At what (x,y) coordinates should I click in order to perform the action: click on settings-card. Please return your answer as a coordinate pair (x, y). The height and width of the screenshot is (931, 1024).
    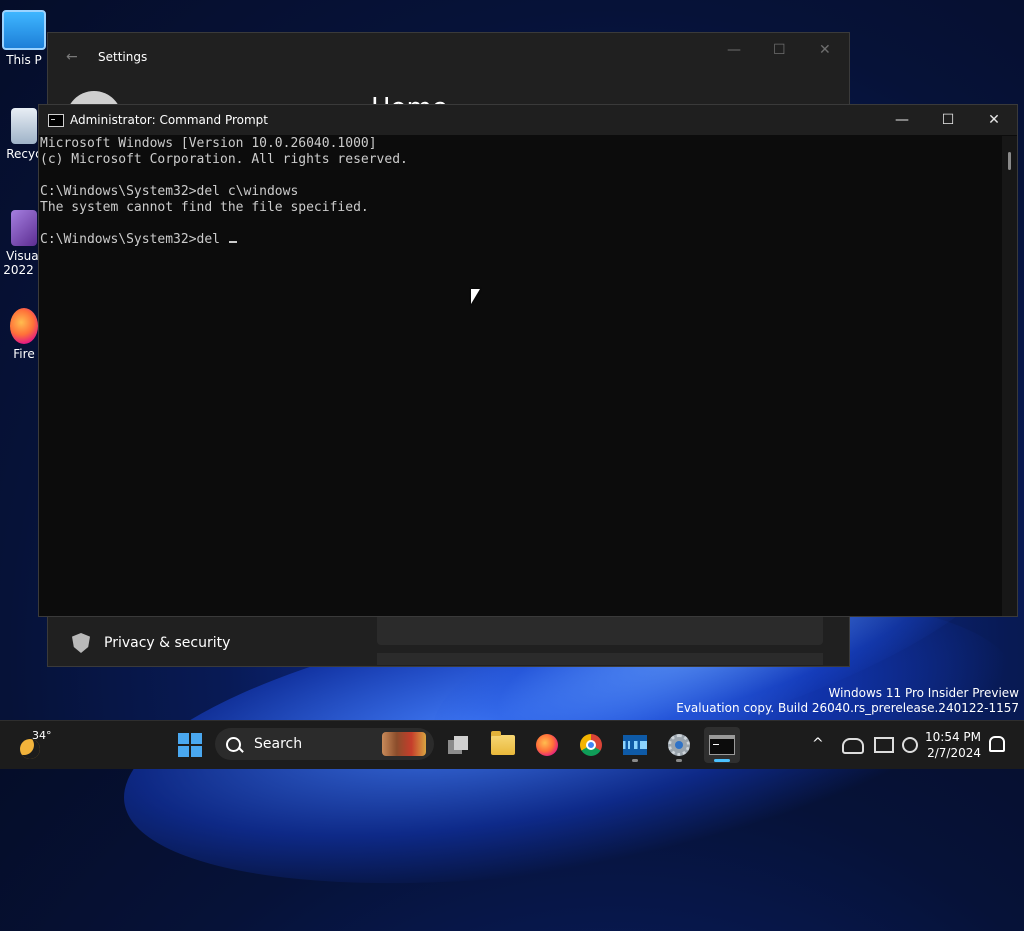
    Looking at the image, I should click on (600, 659).